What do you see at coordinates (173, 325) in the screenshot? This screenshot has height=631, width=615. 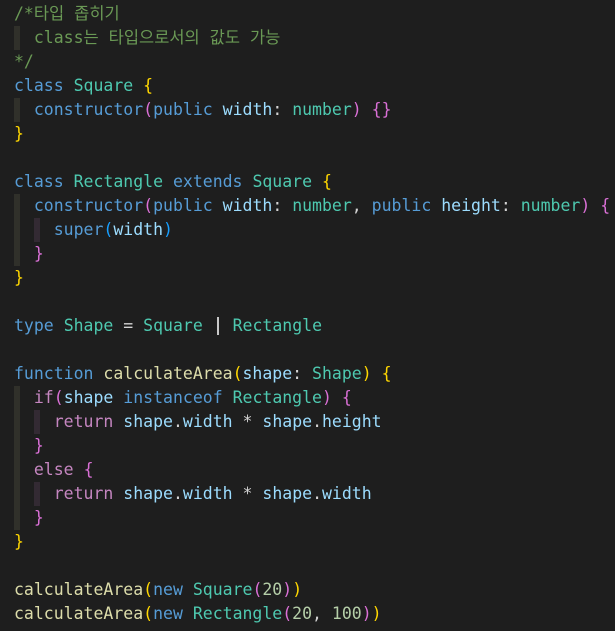 I see `code-token: Square` at bounding box center [173, 325].